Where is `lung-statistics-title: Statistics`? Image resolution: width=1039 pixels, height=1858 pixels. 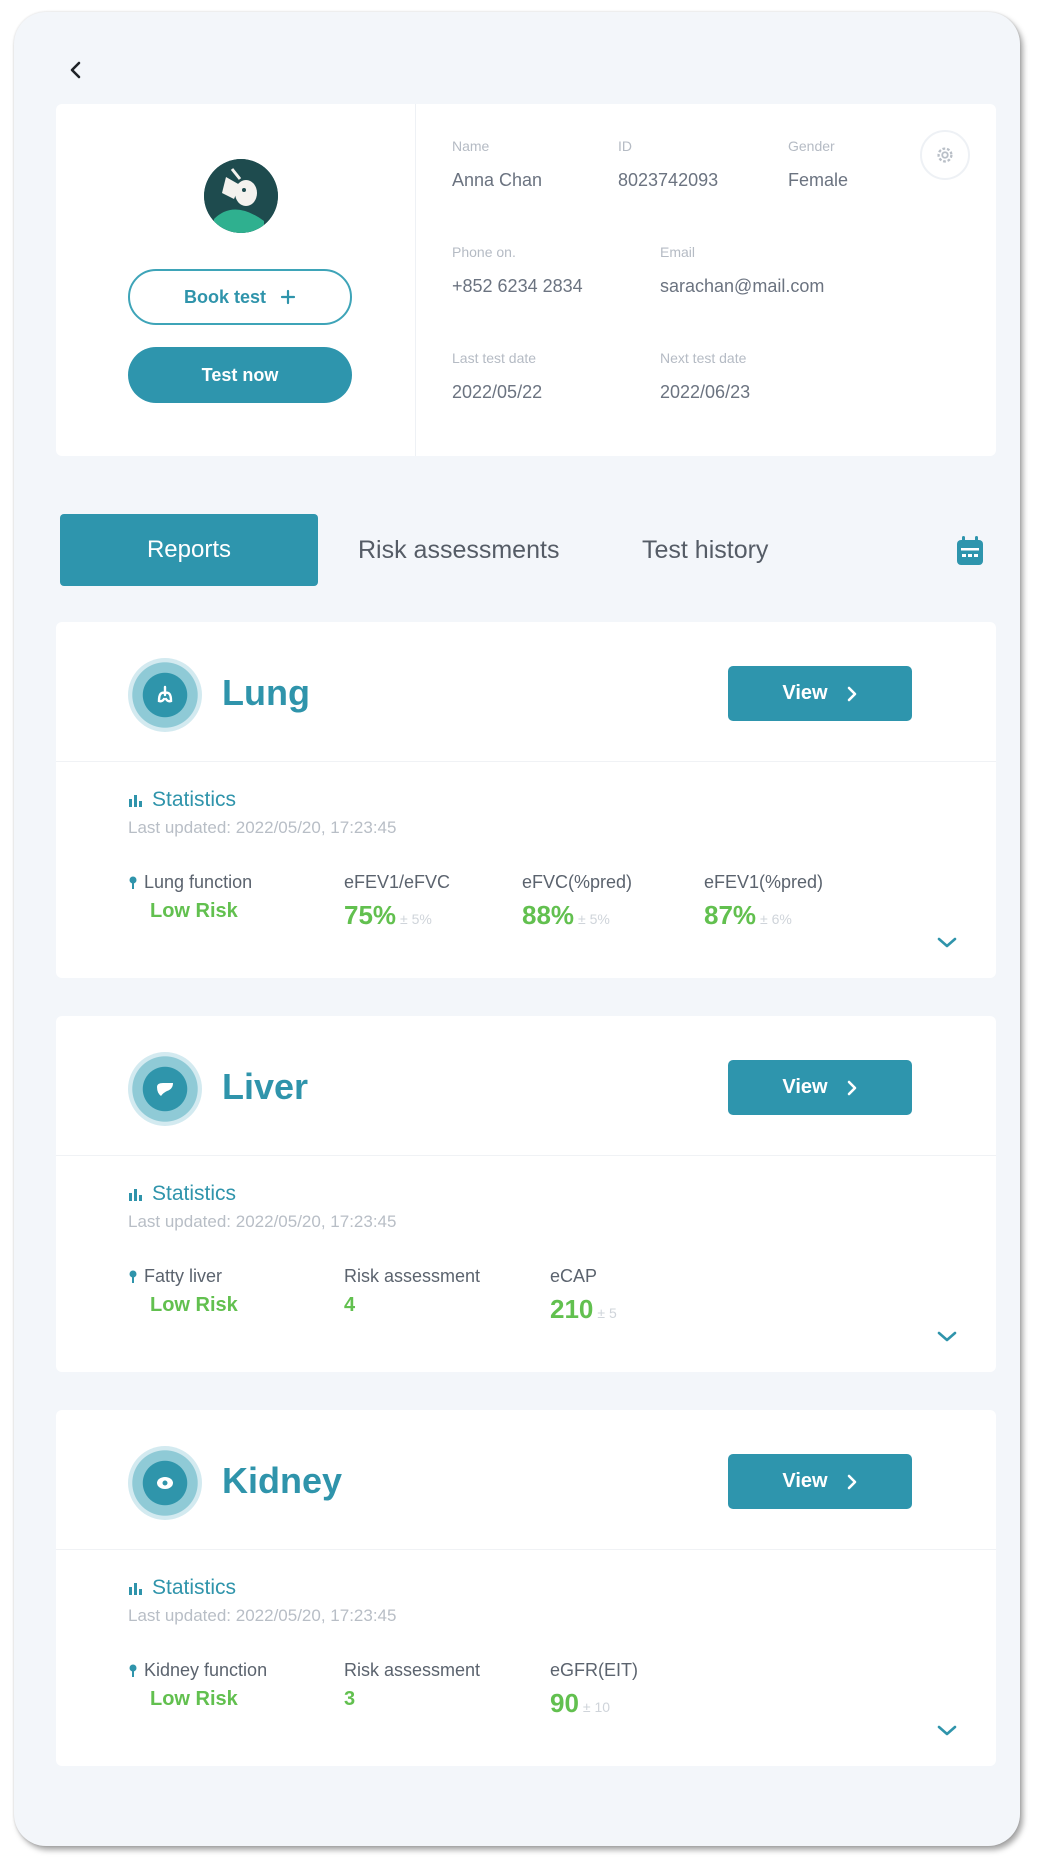
lung-statistics-title: Statistics is located at coordinates (182, 800).